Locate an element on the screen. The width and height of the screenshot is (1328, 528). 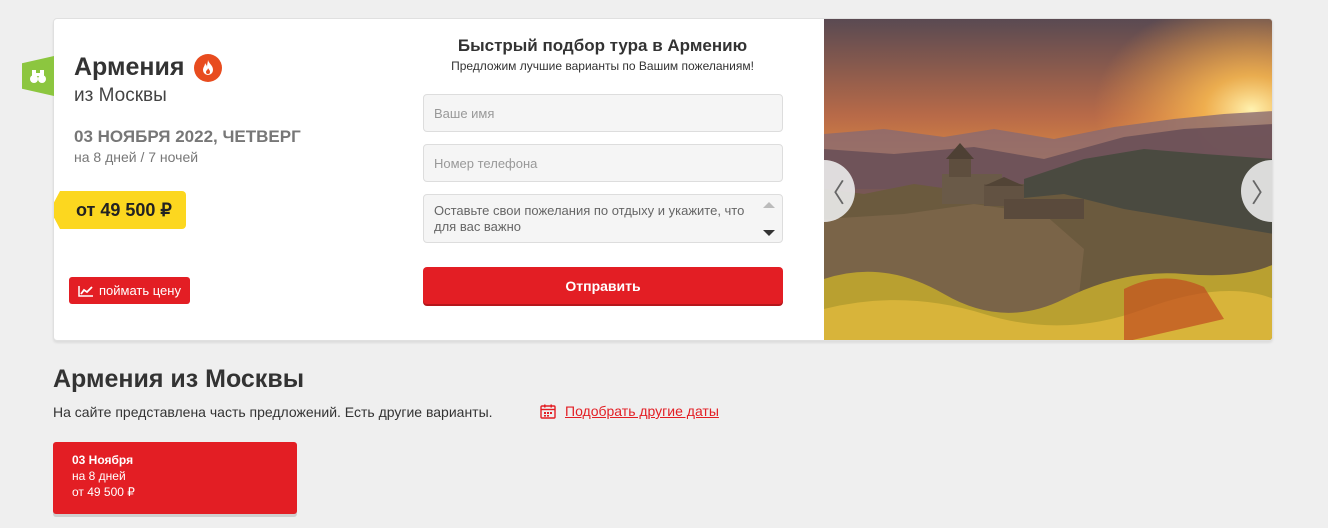
section-title: Армения из Москвы is located at coordinates (179, 379).